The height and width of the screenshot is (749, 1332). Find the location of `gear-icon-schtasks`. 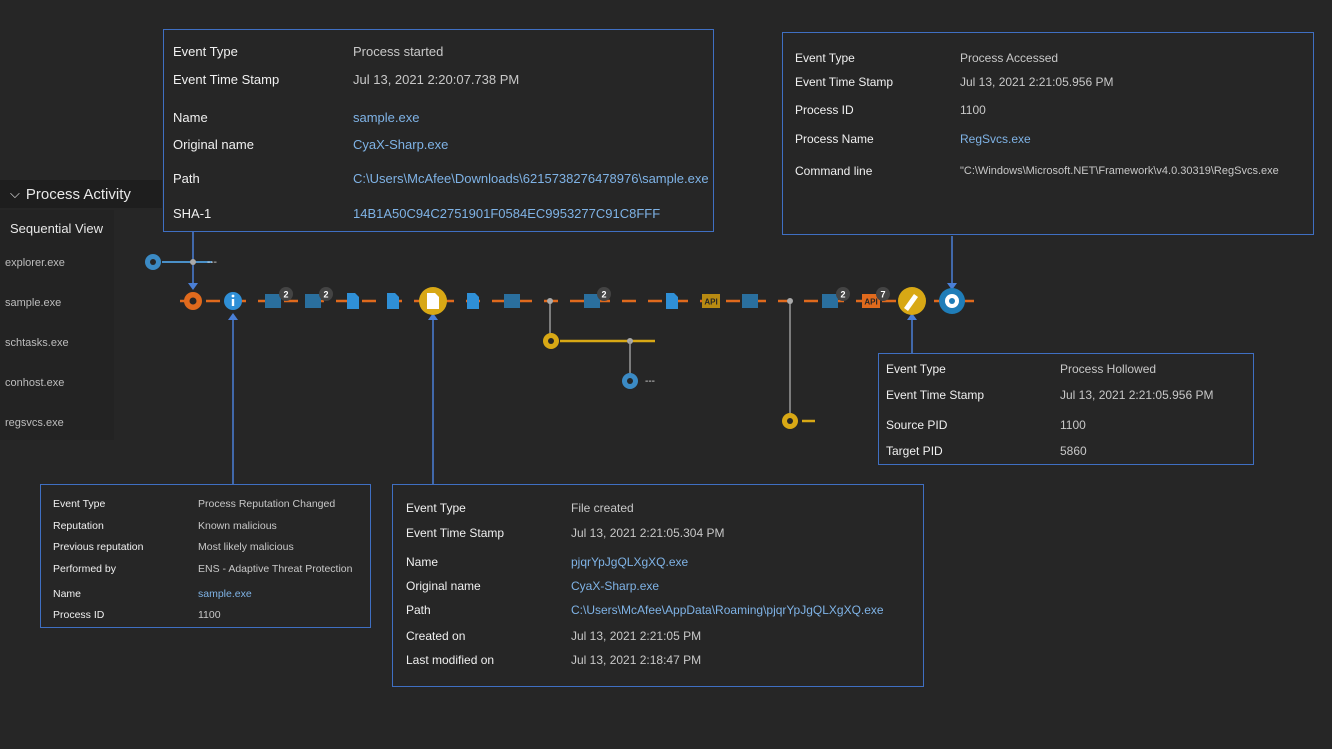

gear-icon-schtasks is located at coordinates (551, 341).